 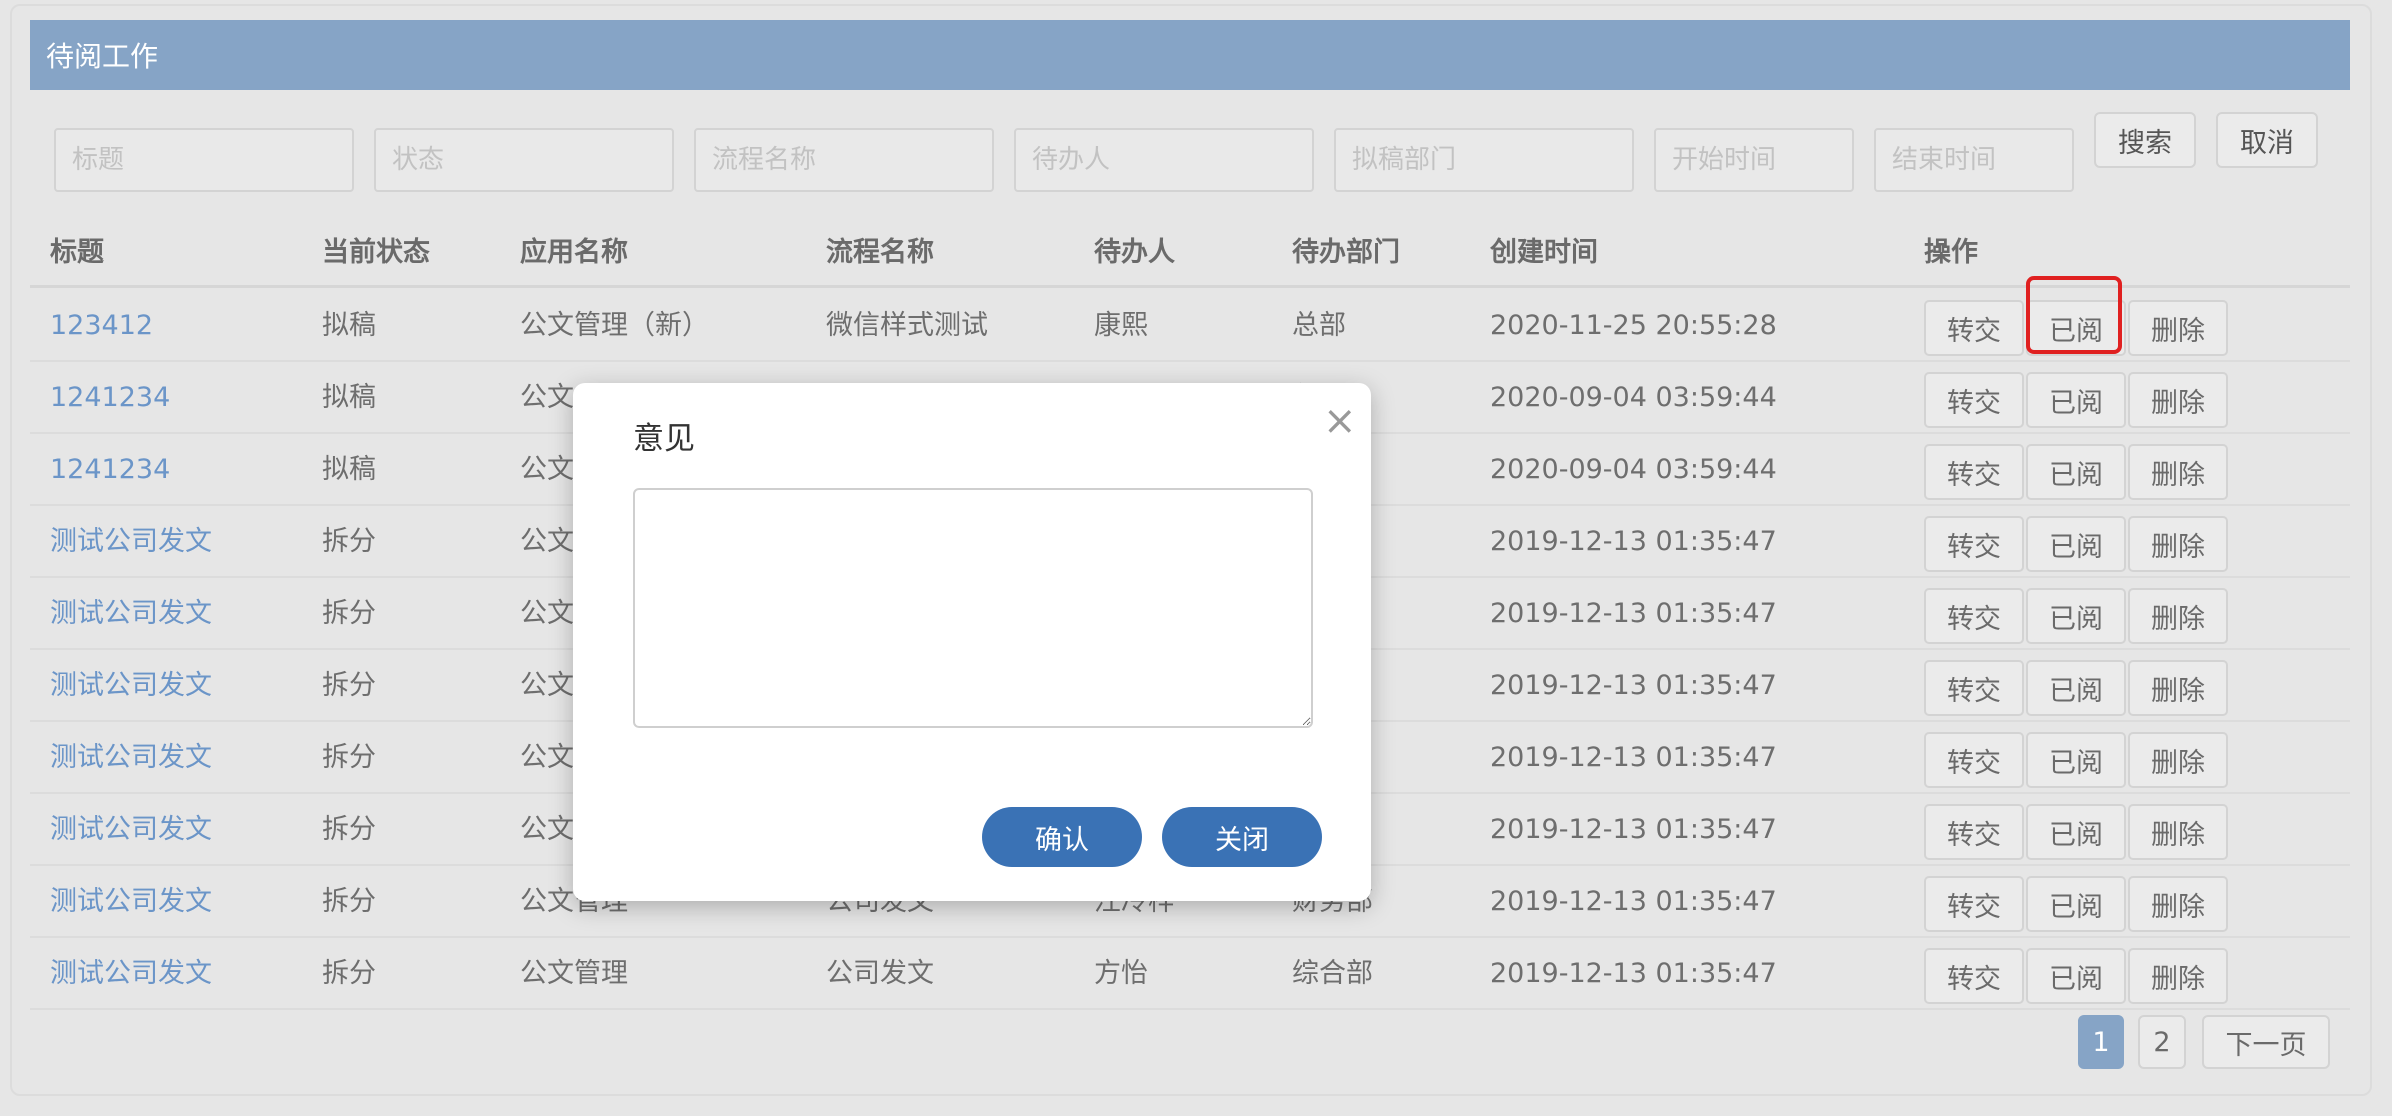 What do you see at coordinates (1062, 837) in the screenshot?
I see `confirm-button: 确认` at bounding box center [1062, 837].